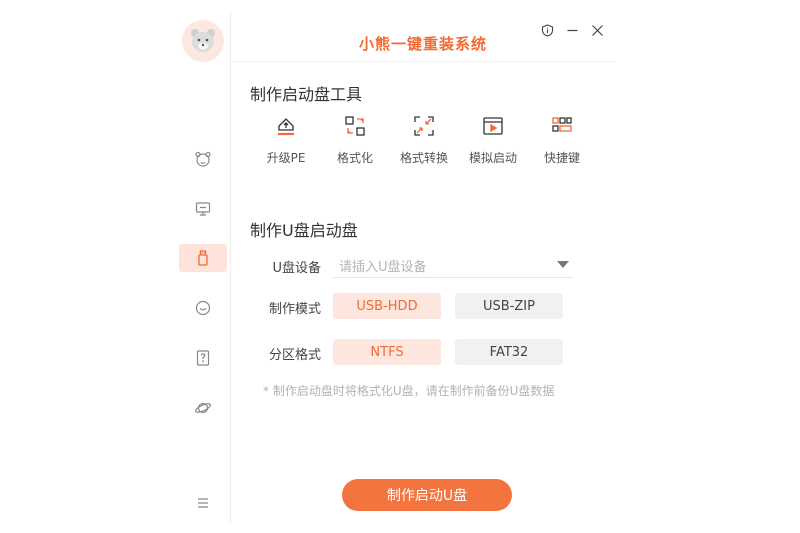 The image size is (800, 533). What do you see at coordinates (306, 94) in the screenshot?
I see `tools-section-title: 制作启动盘工具` at bounding box center [306, 94].